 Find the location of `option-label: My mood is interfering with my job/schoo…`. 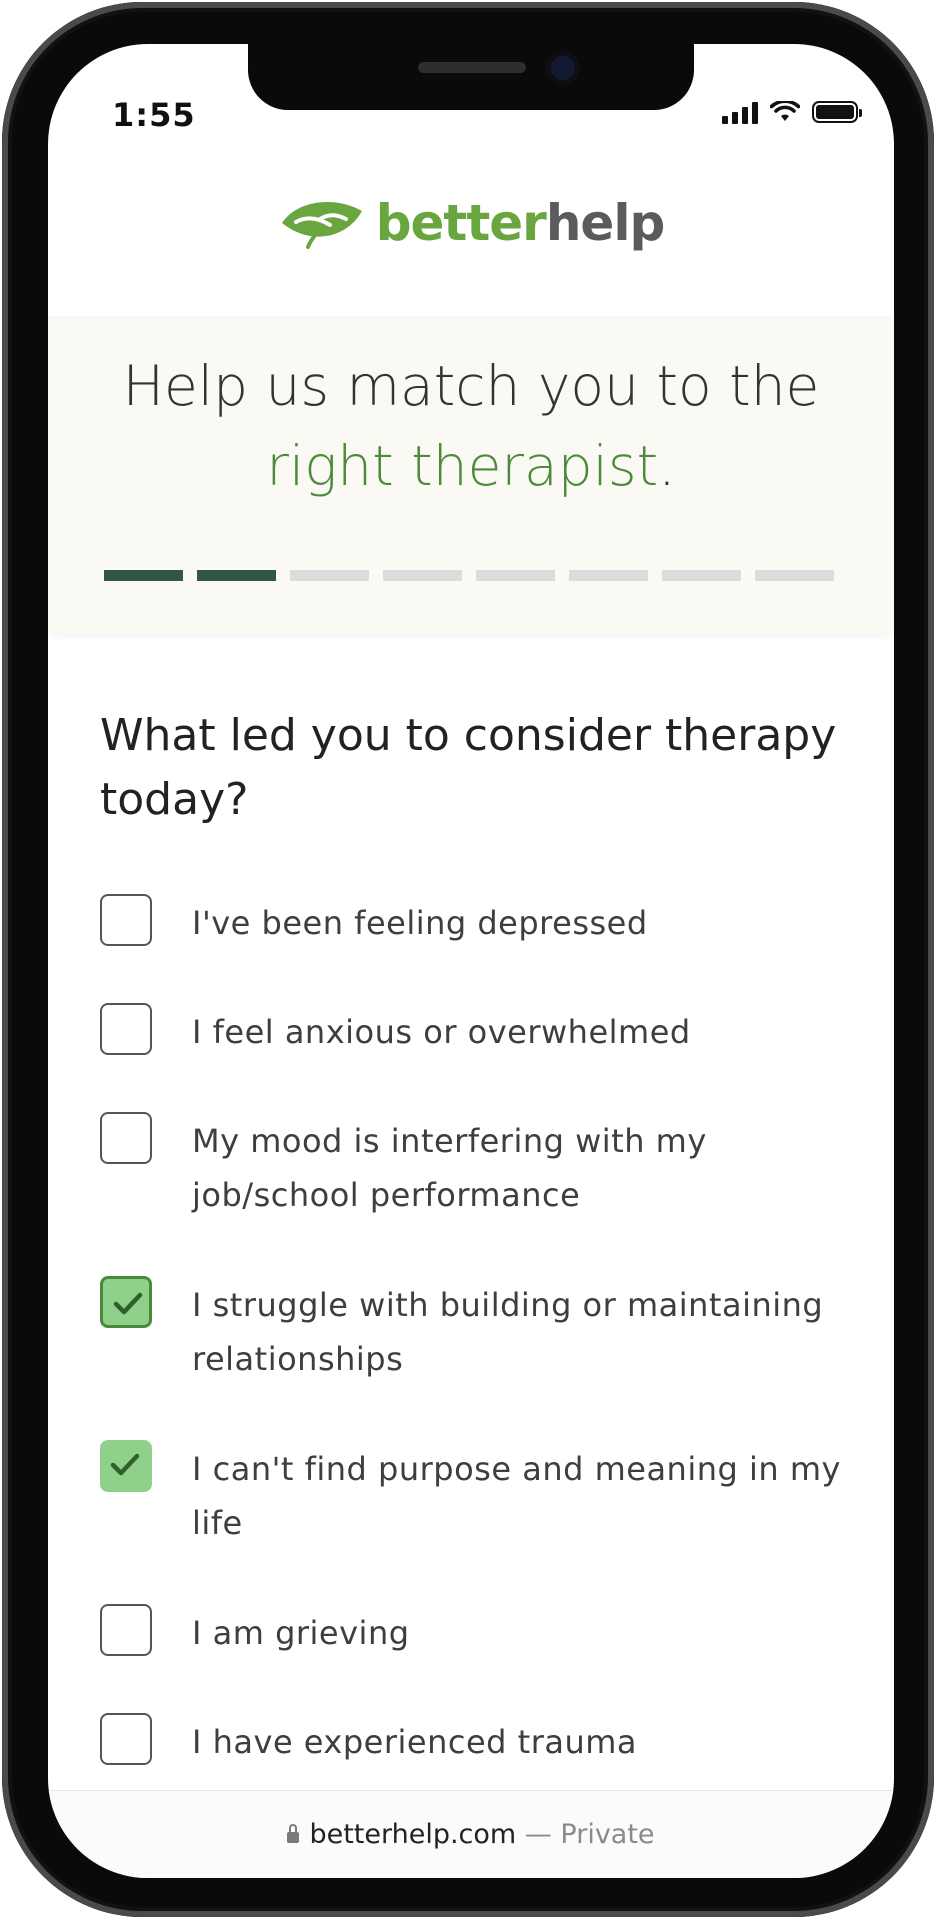

option-label: My mood is interfering with my job/schoo… is located at coordinates (449, 1168).